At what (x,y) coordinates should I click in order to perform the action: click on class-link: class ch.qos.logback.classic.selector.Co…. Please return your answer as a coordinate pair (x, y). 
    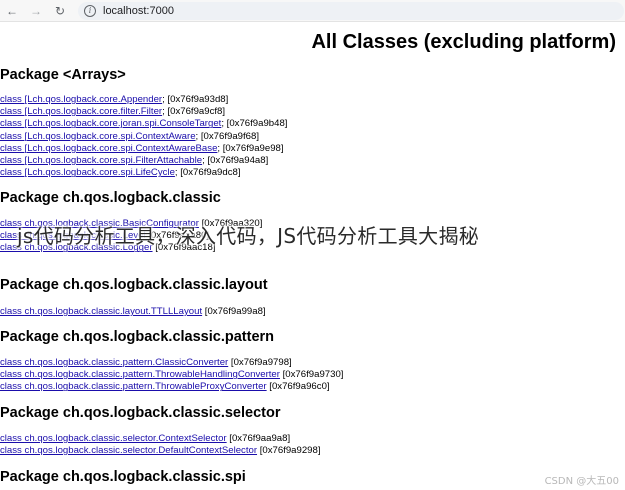
    Looking at the image, I should click on (113, 438).